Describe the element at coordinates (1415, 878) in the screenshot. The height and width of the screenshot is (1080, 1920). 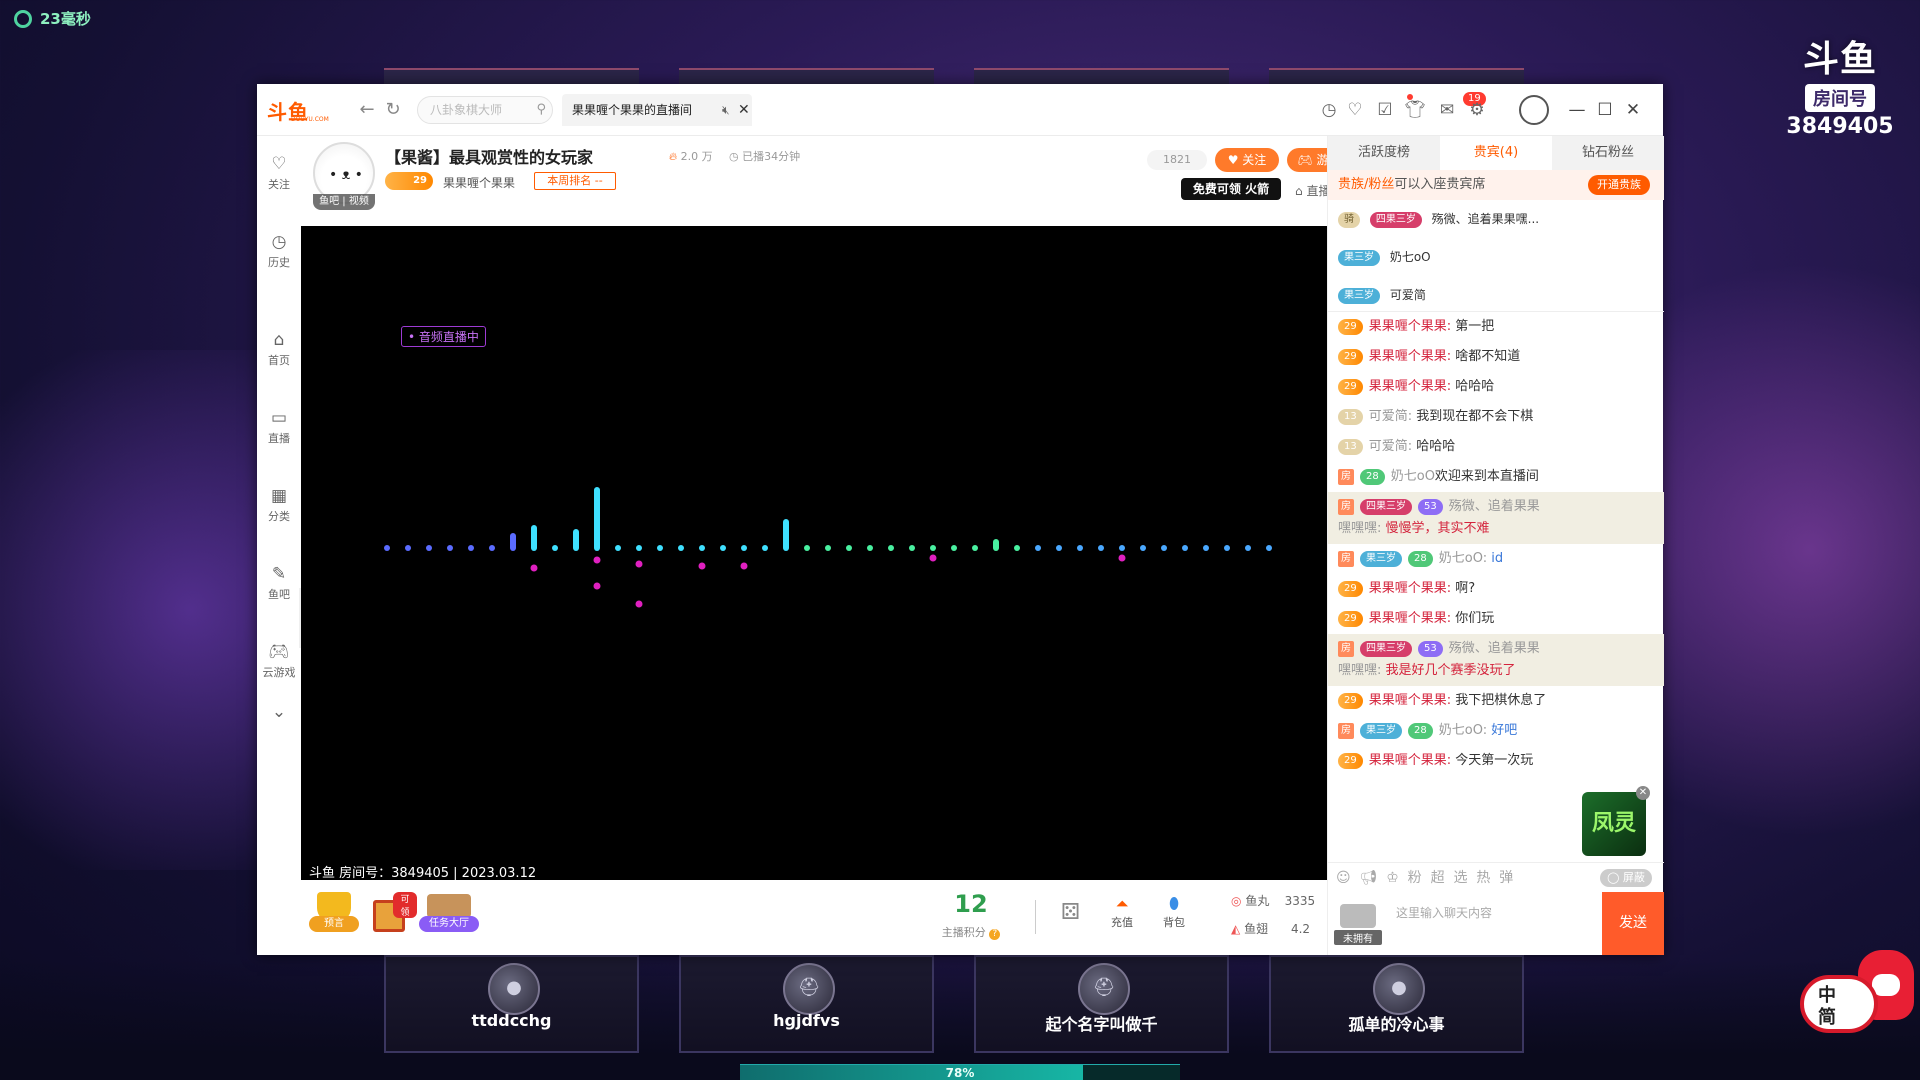
I see `tool-fans: 粉` at that location.